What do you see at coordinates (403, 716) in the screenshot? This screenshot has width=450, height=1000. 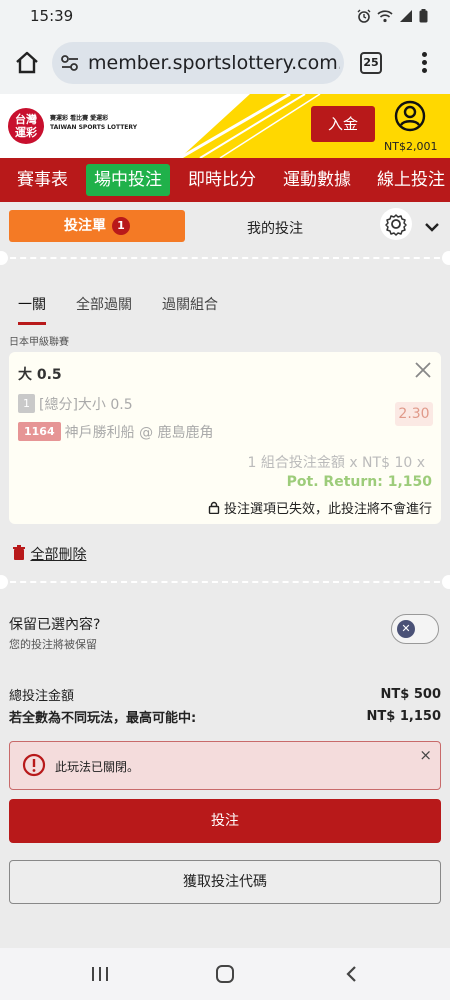 I see `max-return-value: NT$ 1,150` at bounding box center [403, 716].